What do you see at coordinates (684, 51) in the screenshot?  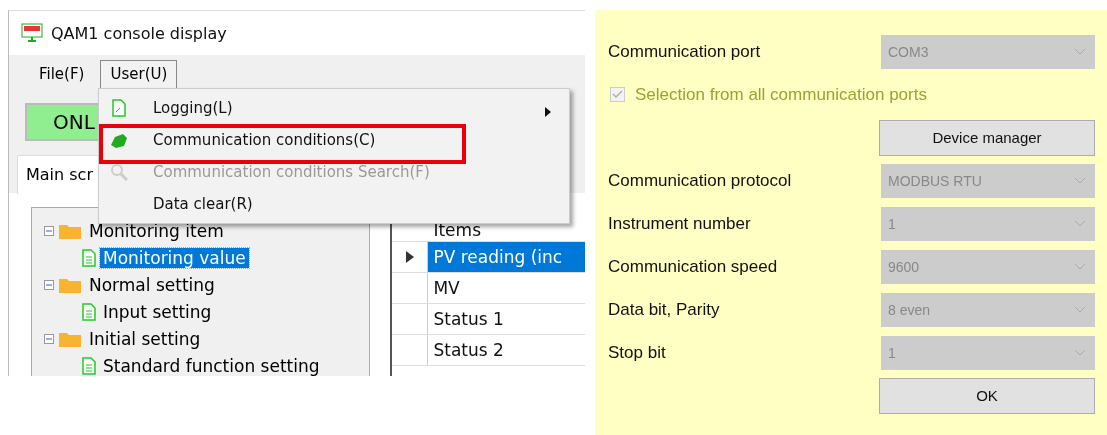 I see `field-label: Communication port` at bounding box center [684, 51].